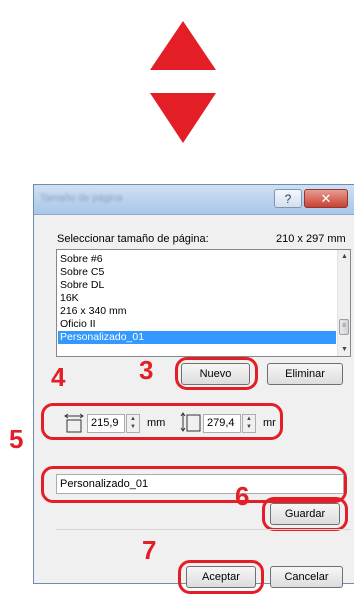  I want to click on callout-number-5: 5, so click(16, 439).